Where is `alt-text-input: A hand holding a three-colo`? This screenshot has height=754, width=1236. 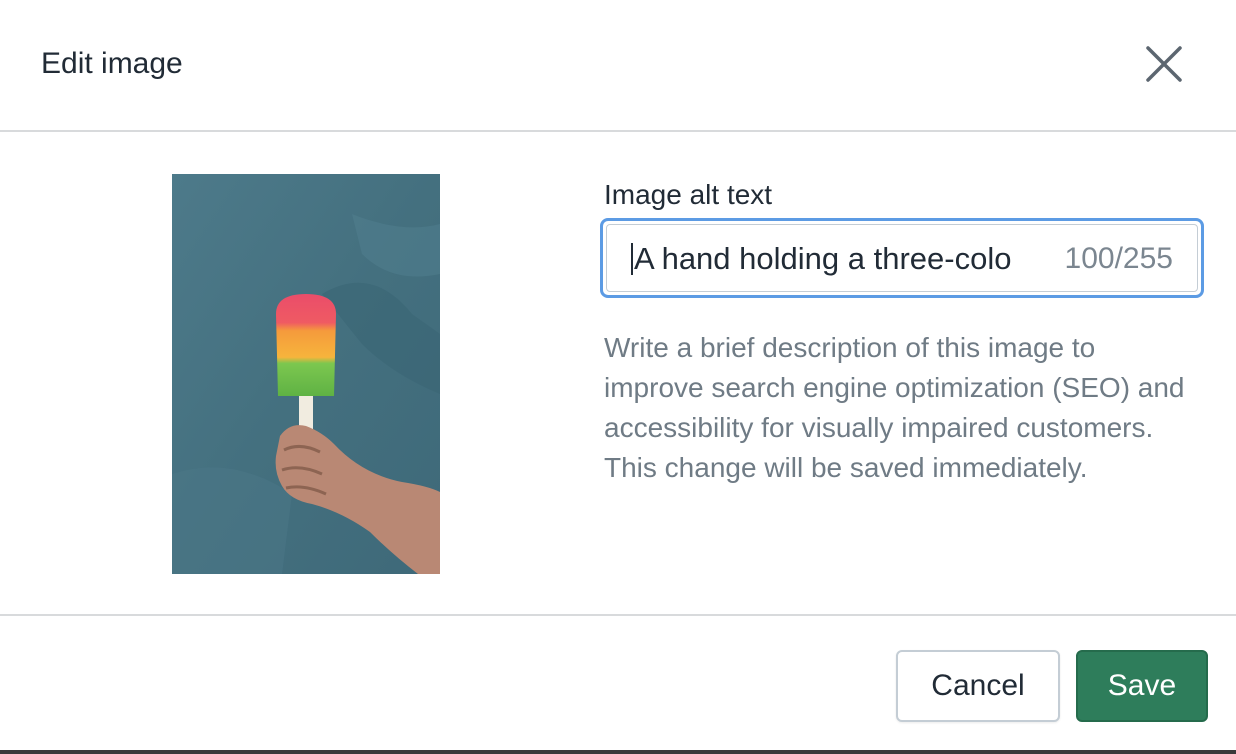 alt-text-input: A hand holding a three-colo is located at coordinates (828, 258).